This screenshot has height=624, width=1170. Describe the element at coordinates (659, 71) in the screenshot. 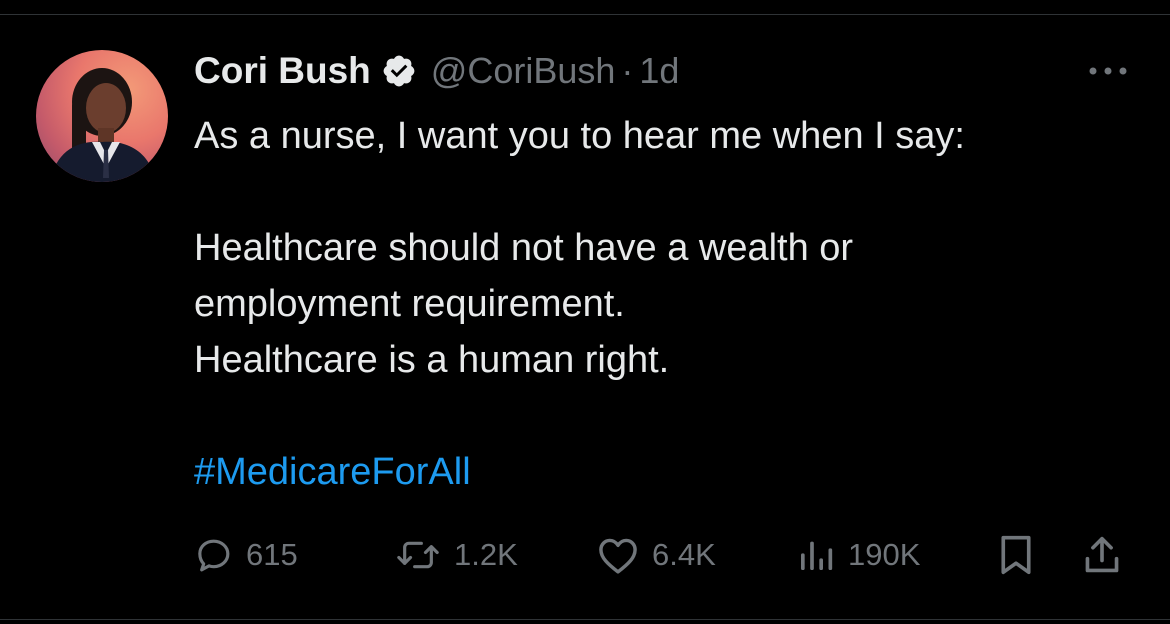

I see `timestamp: 1d` at that location.